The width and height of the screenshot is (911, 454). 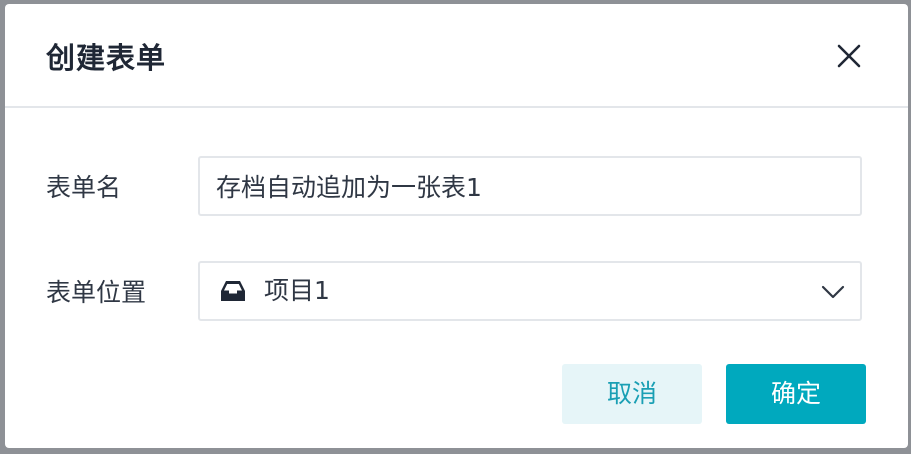 I want to click on form-name-input, so click(x=530, y=186).